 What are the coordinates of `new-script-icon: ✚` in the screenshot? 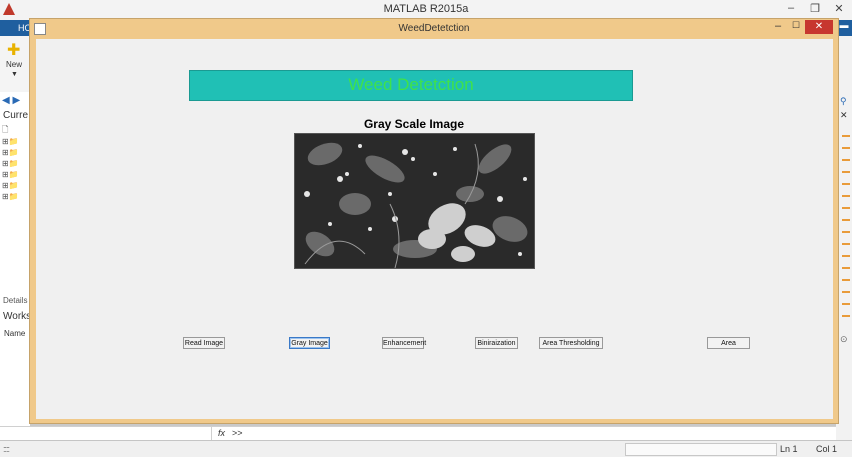 It's located at (13, 50).